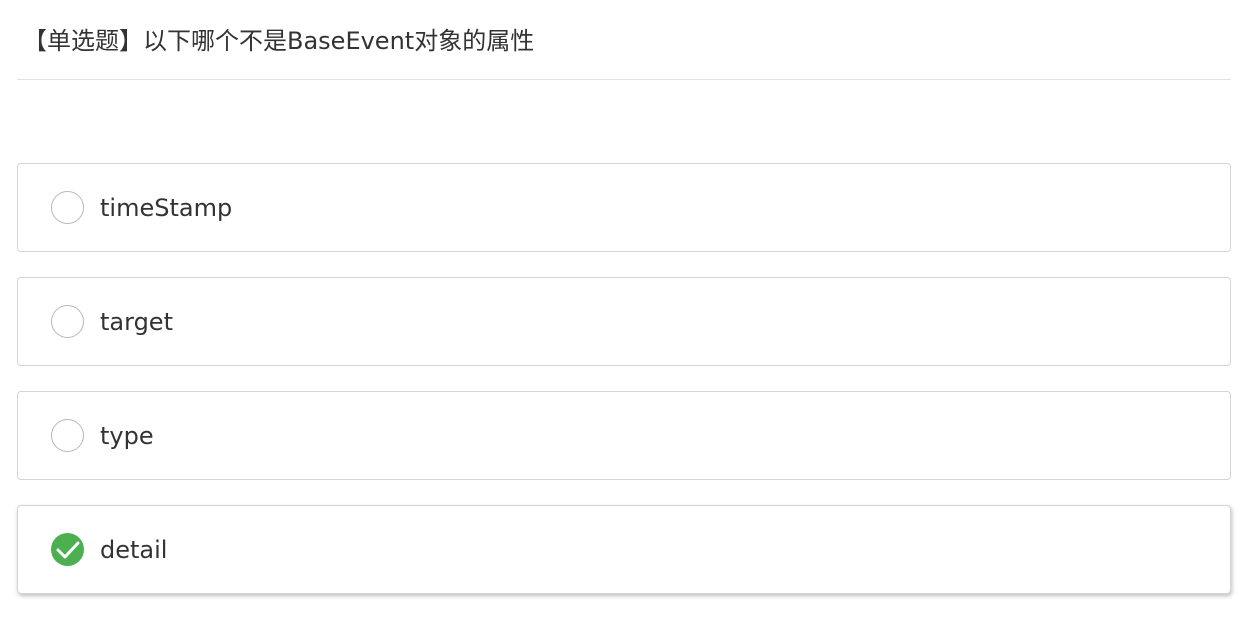 This screenshot has width=1245, height=628. I want to click on option-timestamp: timeStamp, so click(624, 207).